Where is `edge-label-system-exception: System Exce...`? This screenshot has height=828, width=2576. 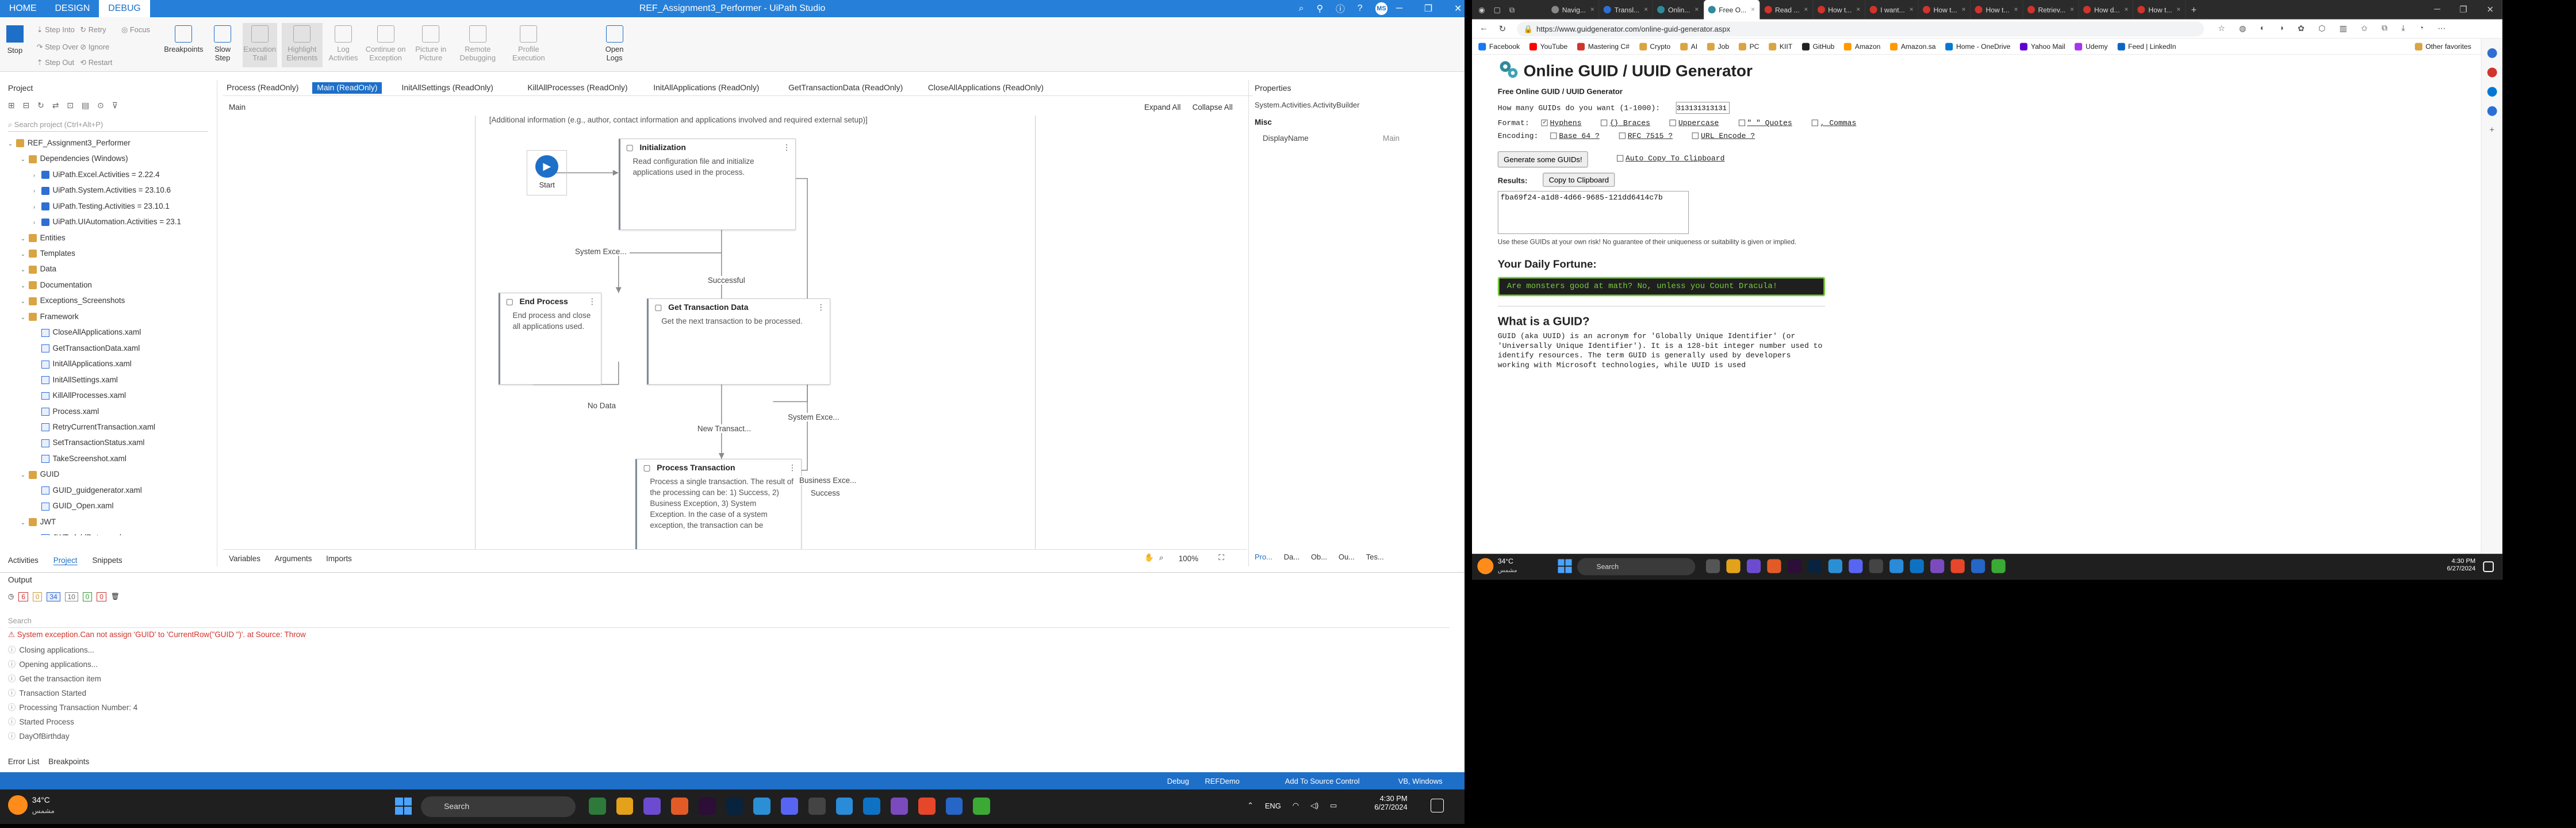 edge-label-system-exception: System Exce... is located at coordinates (601, 251).